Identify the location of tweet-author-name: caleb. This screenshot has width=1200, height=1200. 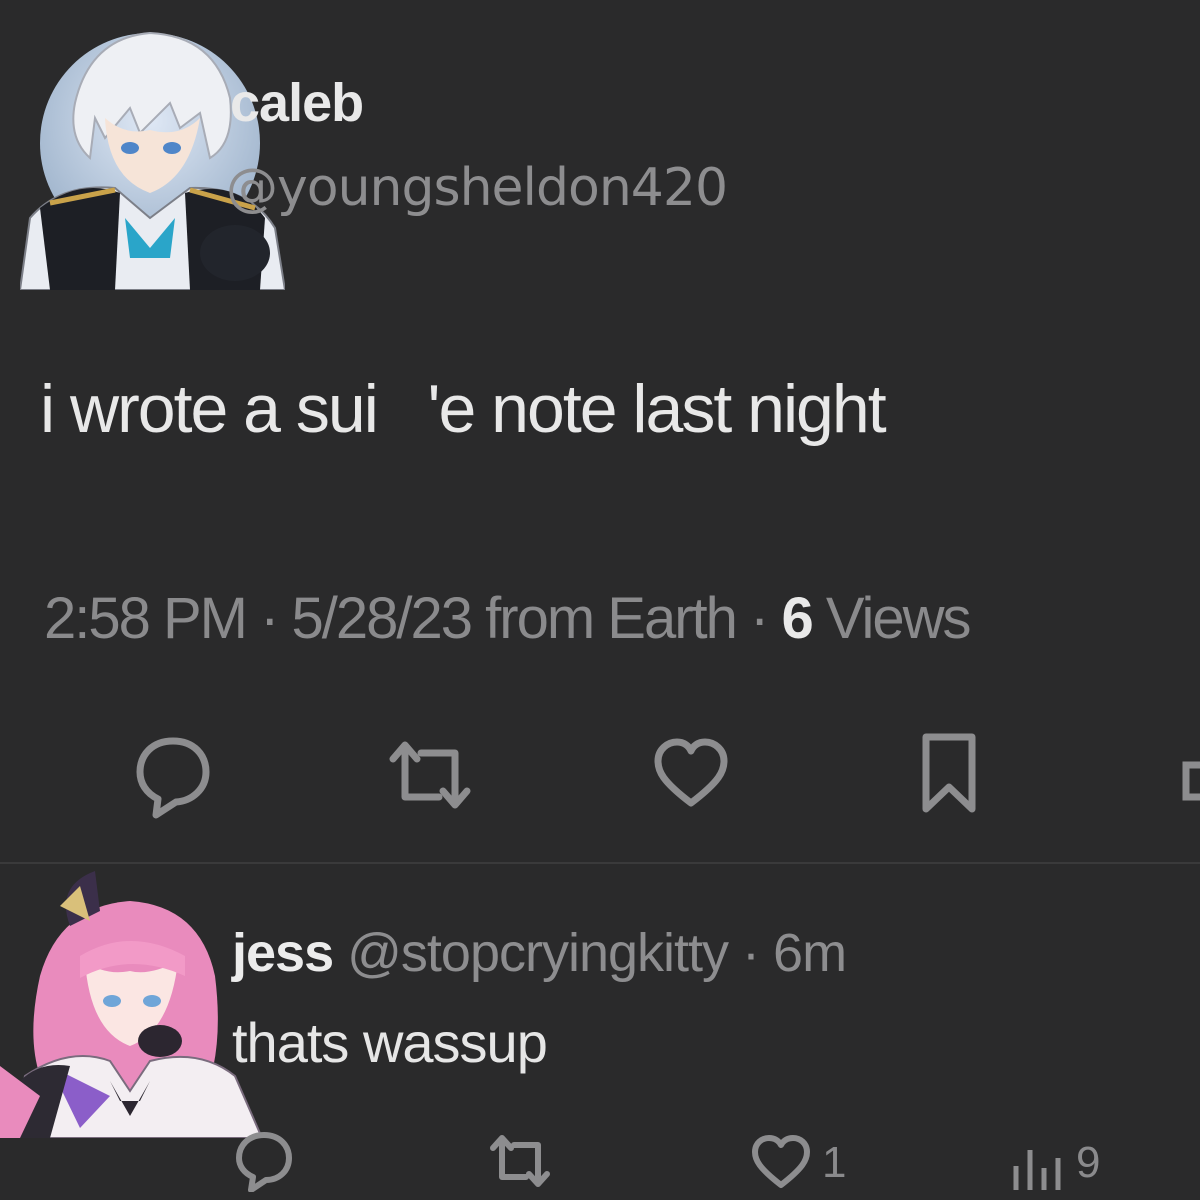
(297, 103).